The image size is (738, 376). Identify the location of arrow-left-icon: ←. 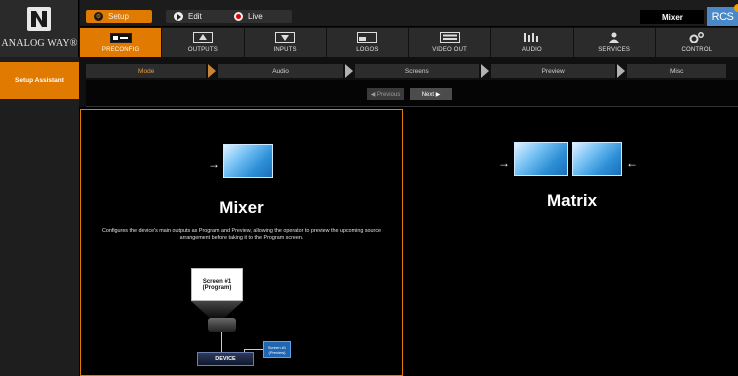
(632, 163).